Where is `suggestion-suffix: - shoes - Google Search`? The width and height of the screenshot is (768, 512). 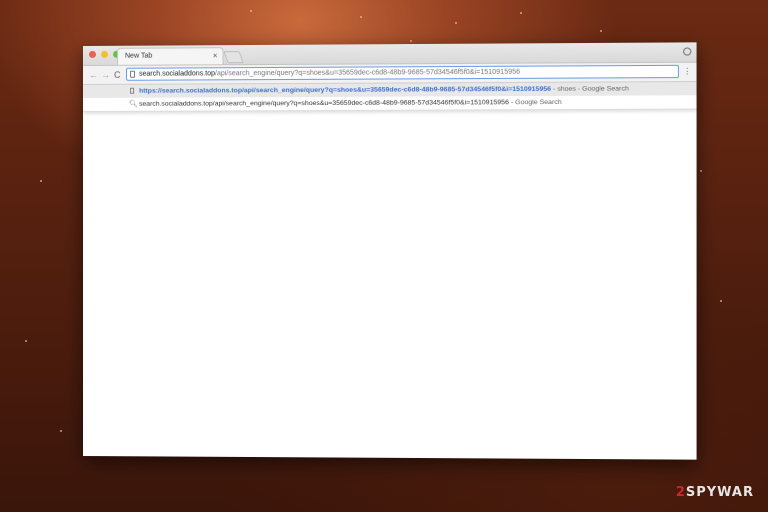
suggestion-suffix: - shoes - Google Search is located at coordinates (590, 89).